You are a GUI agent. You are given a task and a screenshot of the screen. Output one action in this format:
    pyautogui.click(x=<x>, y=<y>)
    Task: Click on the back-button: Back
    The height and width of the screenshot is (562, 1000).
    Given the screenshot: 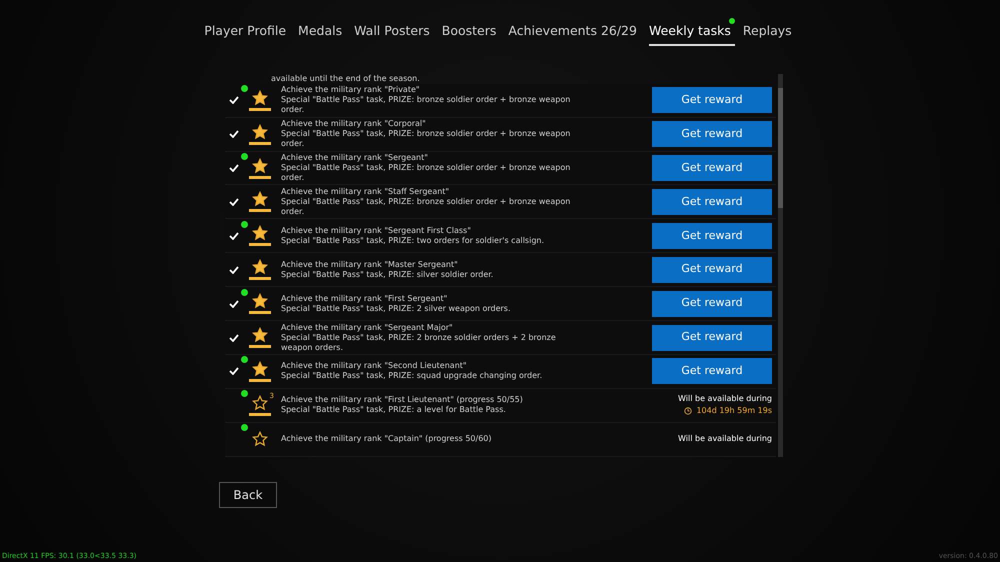 What is the action you would take?
    pyautogui.click(x=248, y=495)
    